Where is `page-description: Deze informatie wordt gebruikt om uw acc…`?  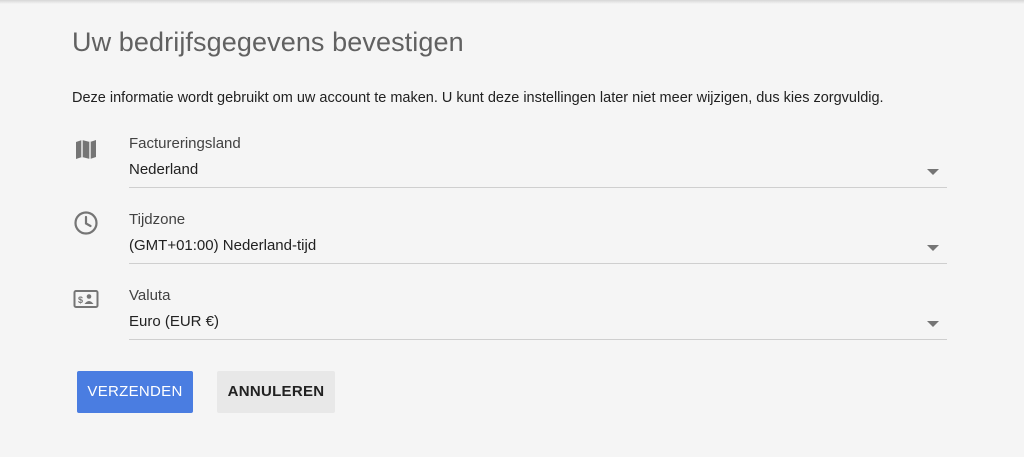 page-description: Deze informatie wordt gebruikt om uw acc… is located at coordinates (478, 98).